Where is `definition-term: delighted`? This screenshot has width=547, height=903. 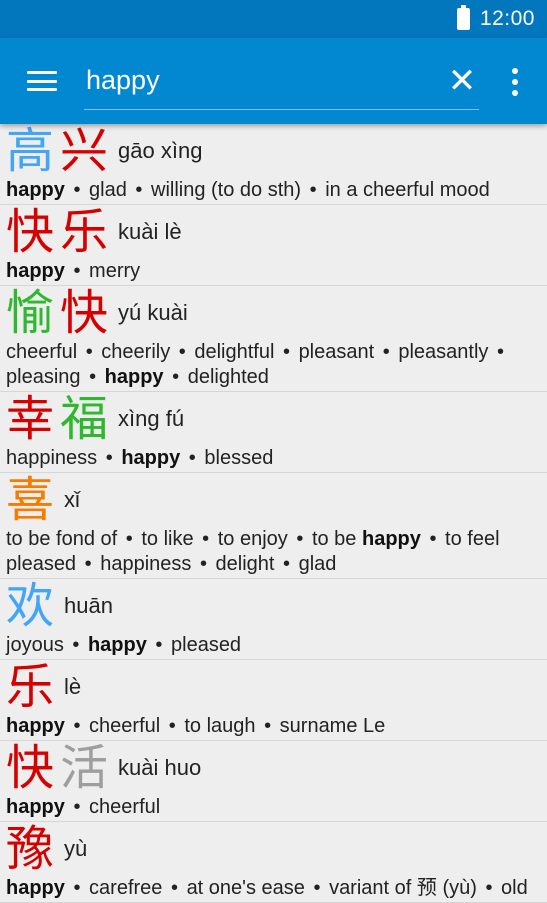 definition-term: delighted is located at coordinates (228, 377).